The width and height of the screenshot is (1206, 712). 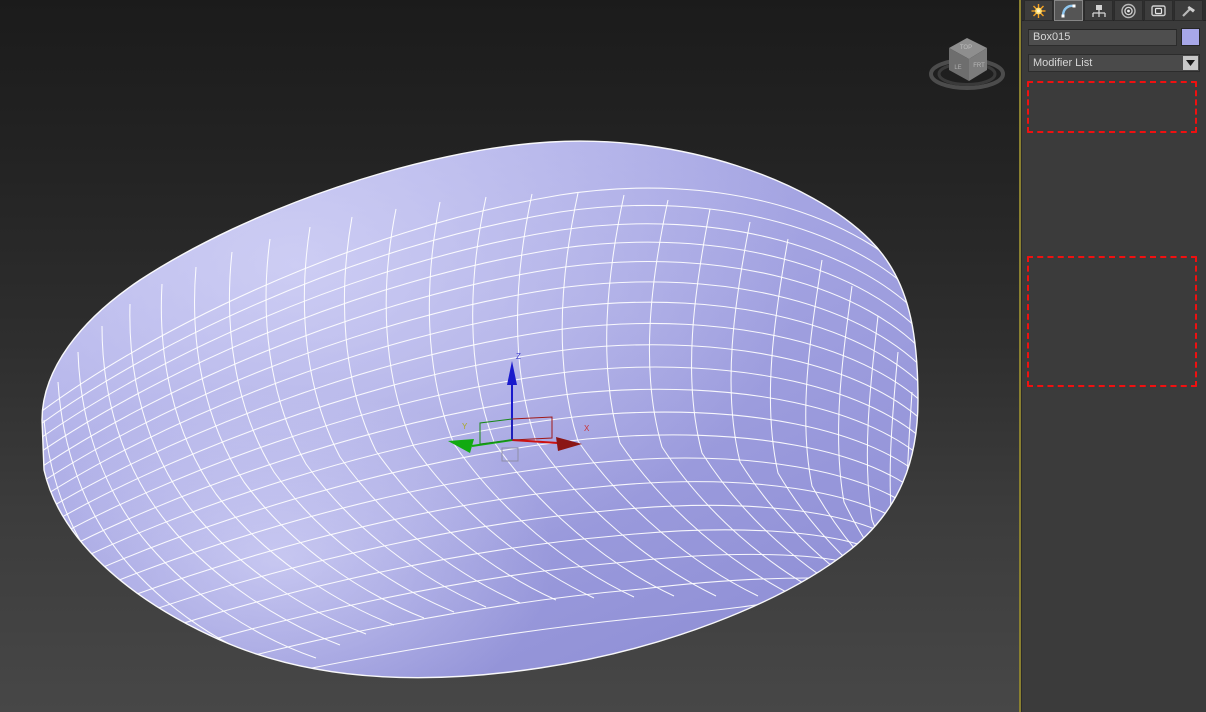 What do you see at coordinates (514, 396) in the screenshot?
I see `gizmo-z-axis: Z` at bounding box center [514, 396].